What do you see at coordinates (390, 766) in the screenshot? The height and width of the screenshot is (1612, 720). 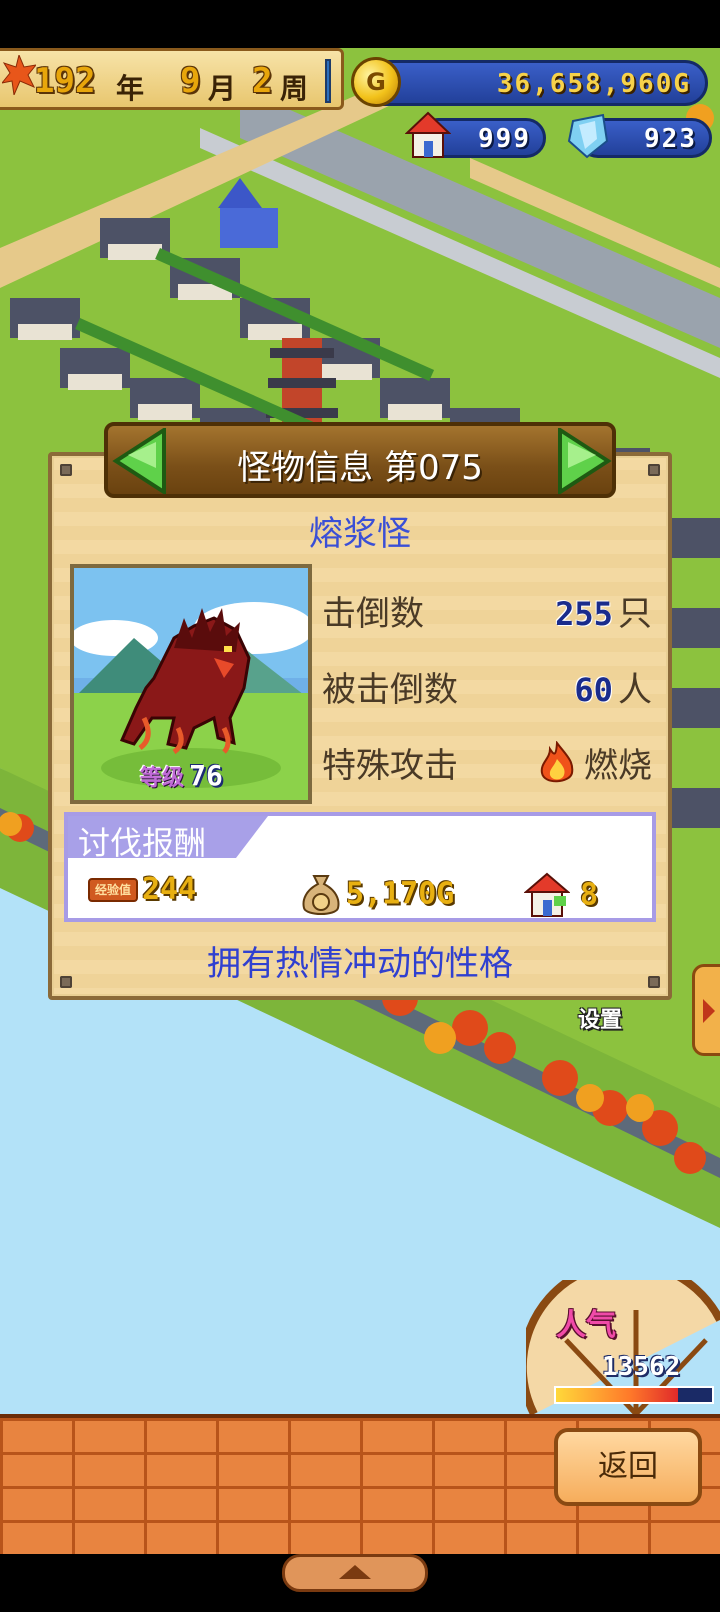 I see `special-attack-label: 特殊攻击` at bounding box center [390, 766].